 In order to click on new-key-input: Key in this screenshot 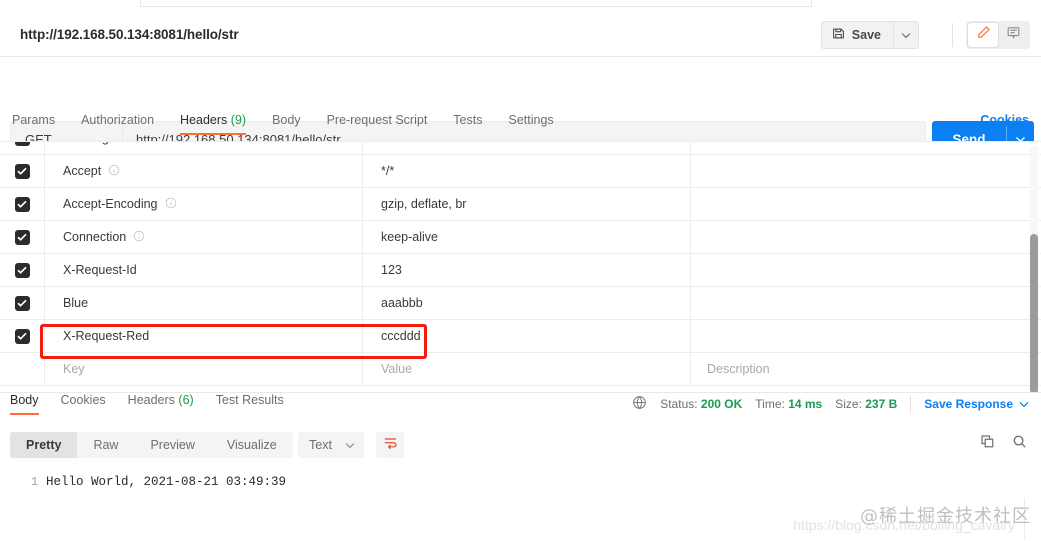, I will do `click(204, 369)`.